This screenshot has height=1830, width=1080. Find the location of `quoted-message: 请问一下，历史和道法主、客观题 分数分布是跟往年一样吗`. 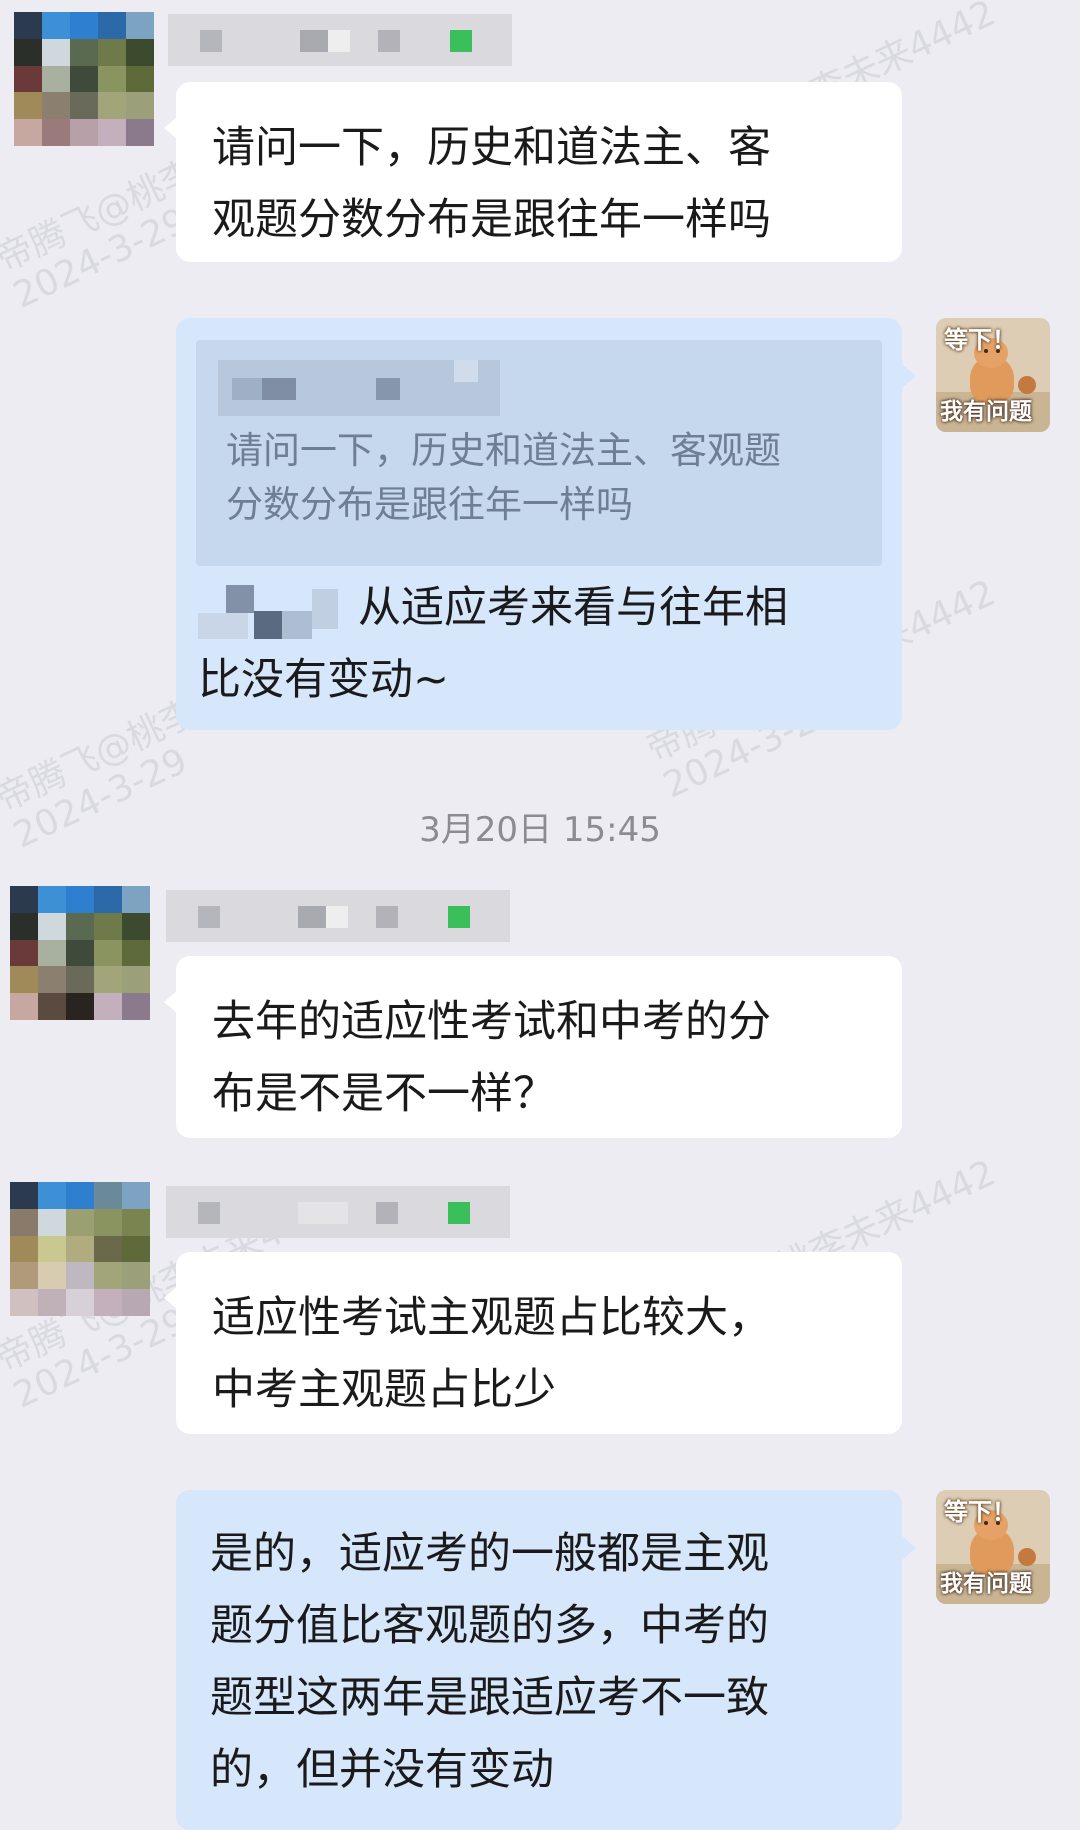

quoted-message: 请问一下，历史和道法主、客观题 分数分布是跟往年一样吗 is located at coordinates (539, 453).